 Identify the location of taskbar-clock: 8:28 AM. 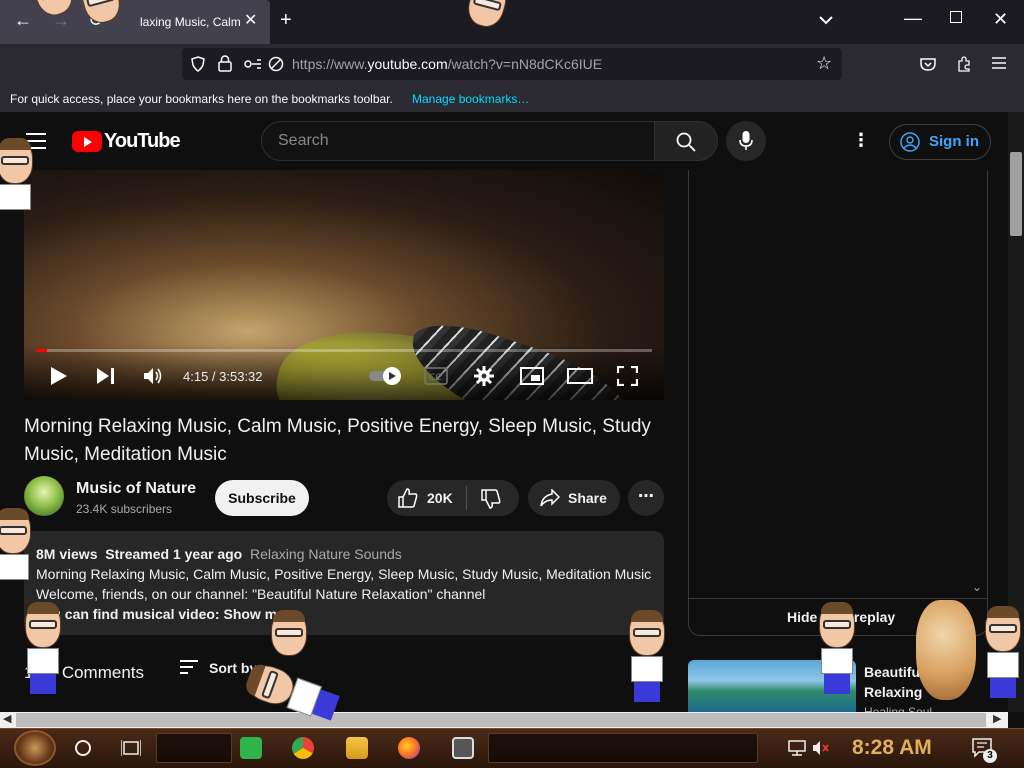
(892, 748).